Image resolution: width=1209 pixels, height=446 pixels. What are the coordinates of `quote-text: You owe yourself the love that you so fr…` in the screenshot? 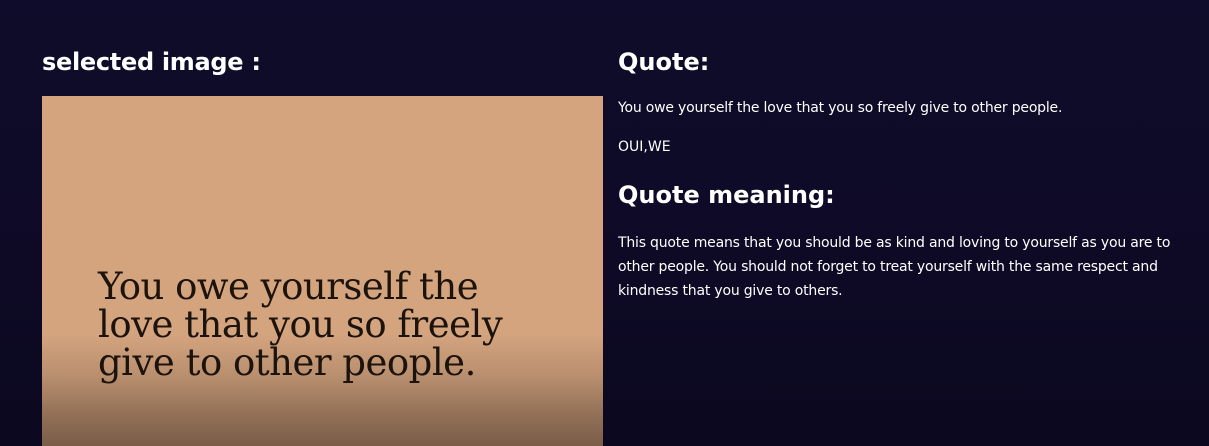 It's located at (840, 108).